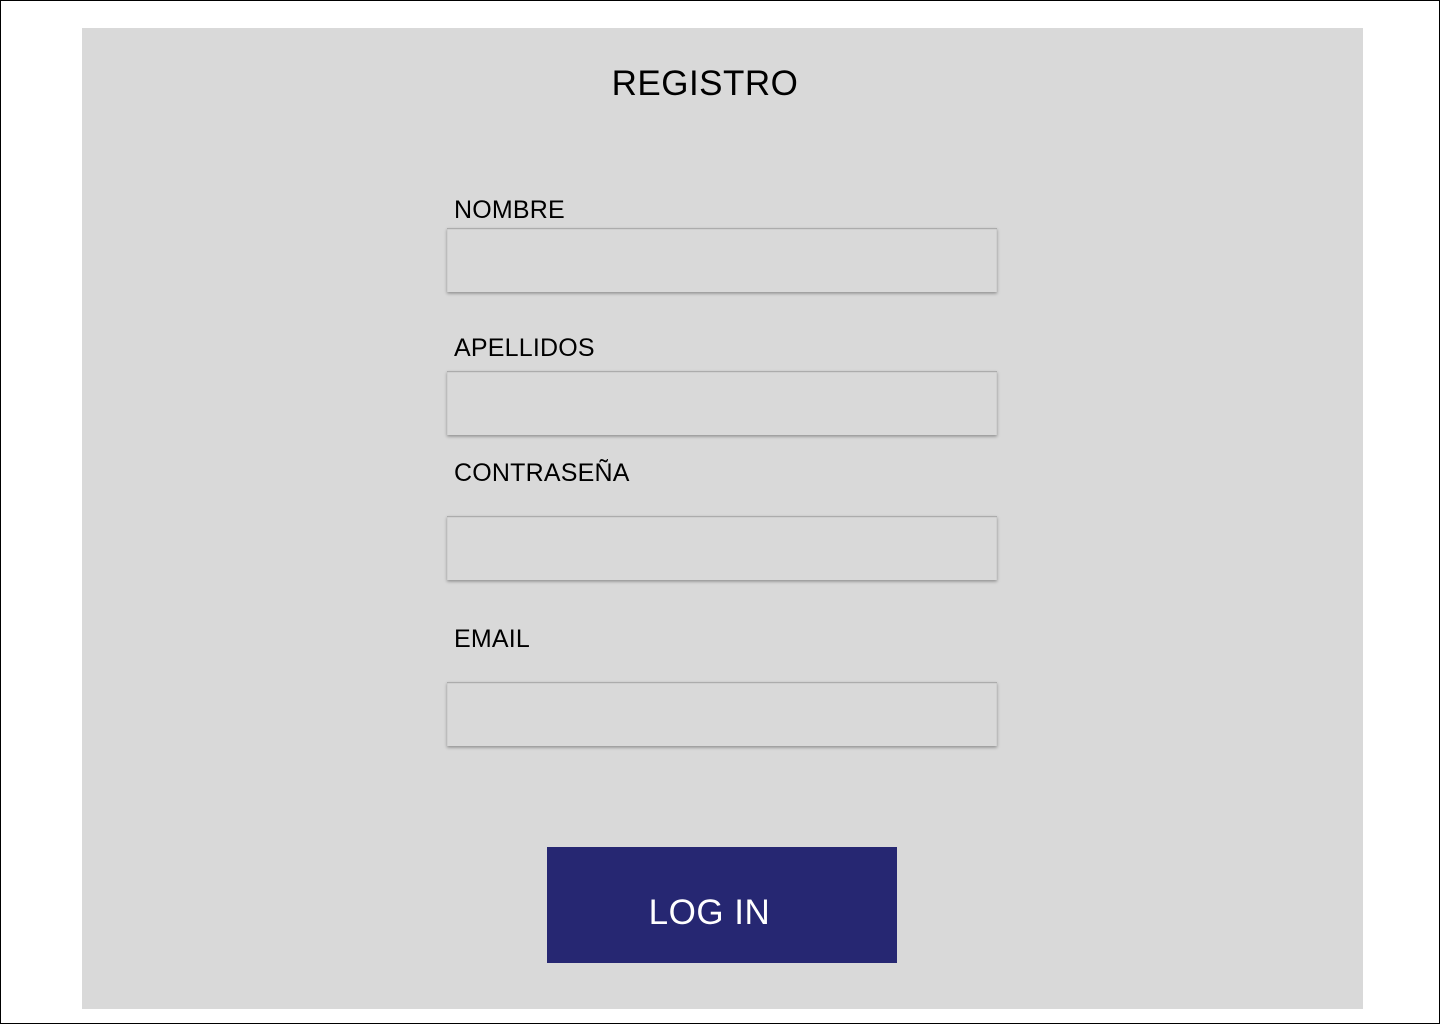 Image resolution: width=1440 pixels, height=1024 pixels. Describe the element at coordinates (492, 639) in the screenshot. I see `email-label: EMAIL` at that location.